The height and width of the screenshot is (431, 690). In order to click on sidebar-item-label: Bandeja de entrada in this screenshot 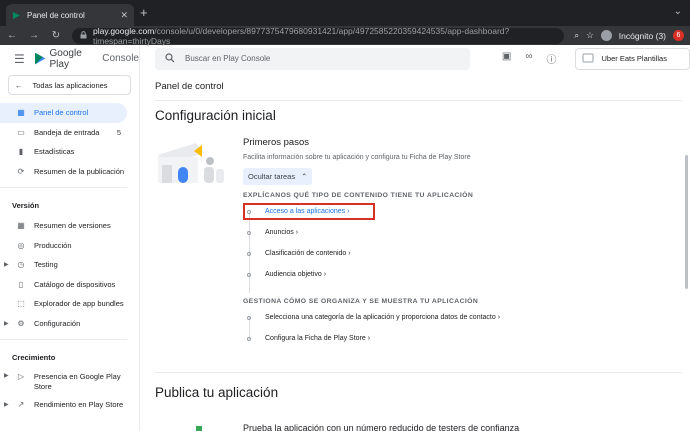, I will do `click(67, 132)`.